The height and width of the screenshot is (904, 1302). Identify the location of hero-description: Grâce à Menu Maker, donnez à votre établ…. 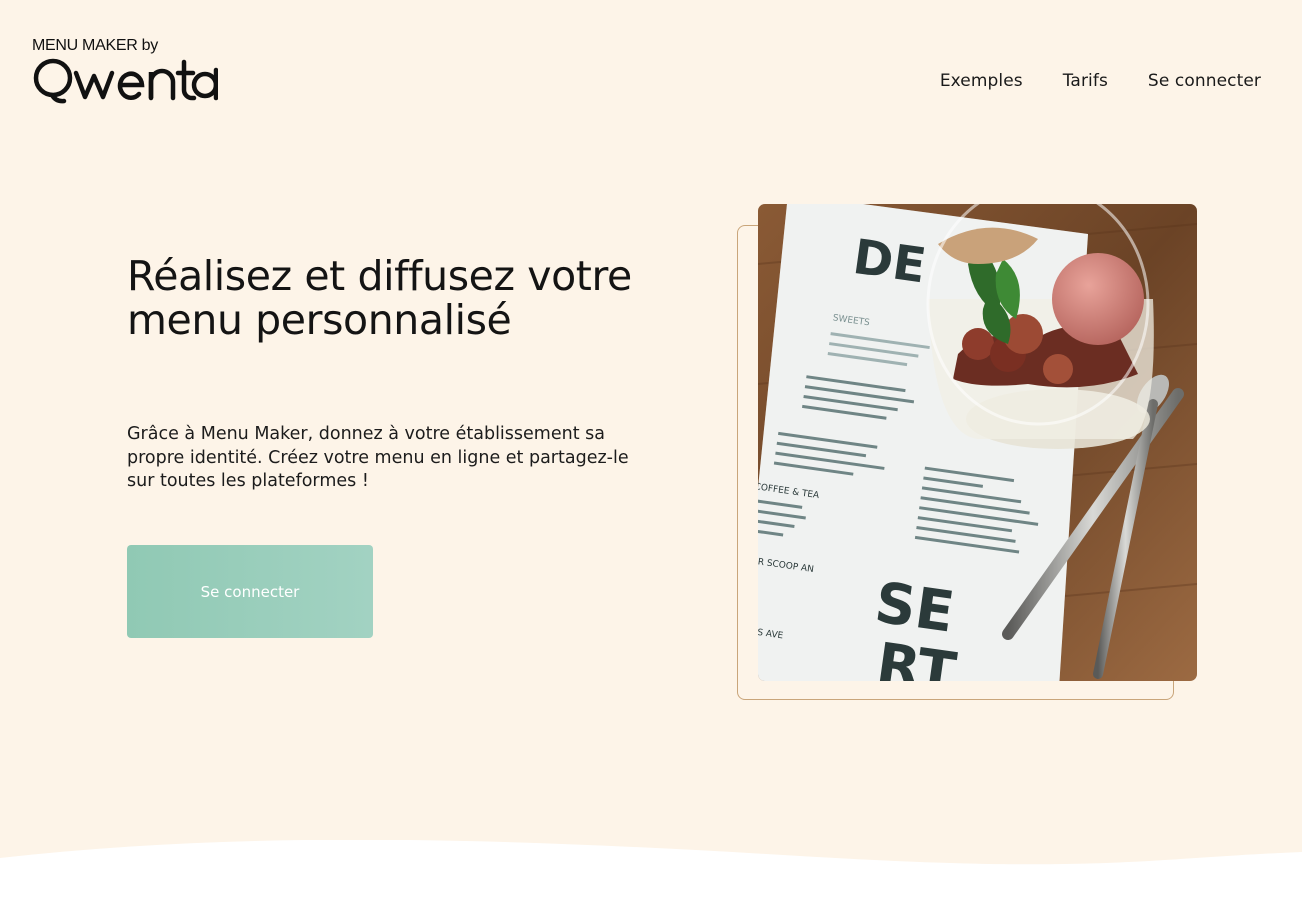
(378, 457).